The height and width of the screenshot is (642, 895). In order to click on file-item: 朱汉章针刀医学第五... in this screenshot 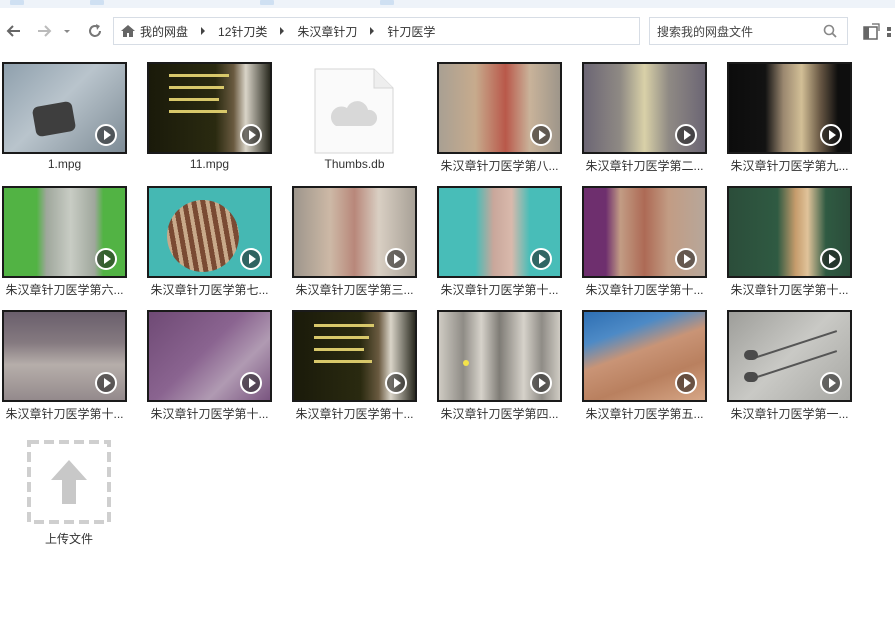, I will do `click(644, 369)`.